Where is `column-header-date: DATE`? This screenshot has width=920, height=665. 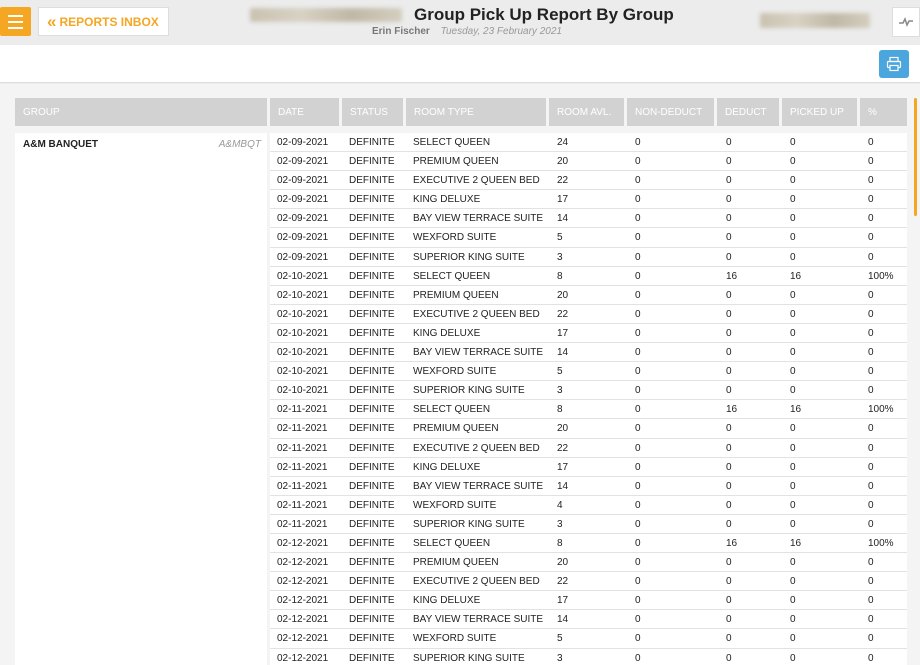
column-header-date: DATE is located at coordinates (304, 112).